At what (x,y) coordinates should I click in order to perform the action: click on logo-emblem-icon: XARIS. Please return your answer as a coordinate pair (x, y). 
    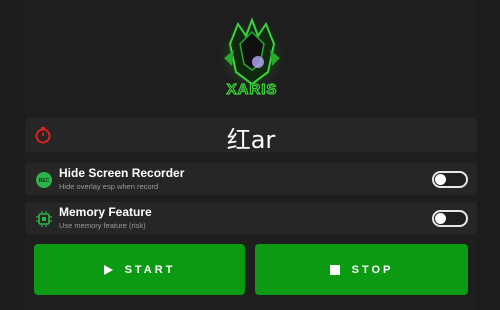
    Looking at the image, I should click on (252, 58).